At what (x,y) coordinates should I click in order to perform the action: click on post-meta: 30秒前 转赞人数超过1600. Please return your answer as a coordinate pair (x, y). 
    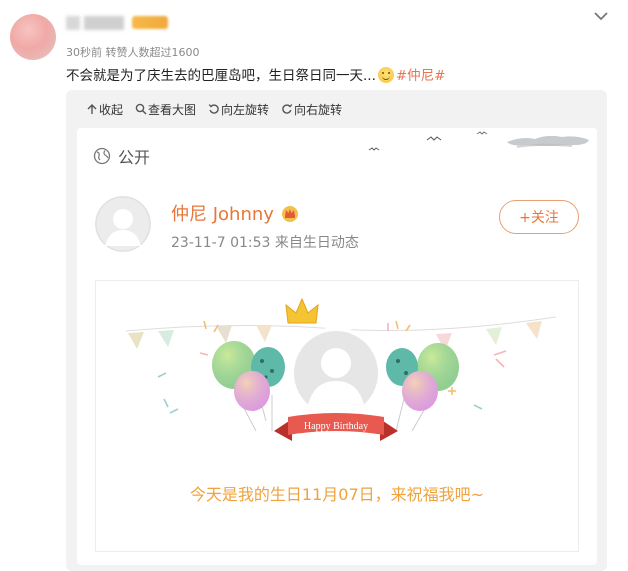
    Looking at the image, I should click on (133, 52).